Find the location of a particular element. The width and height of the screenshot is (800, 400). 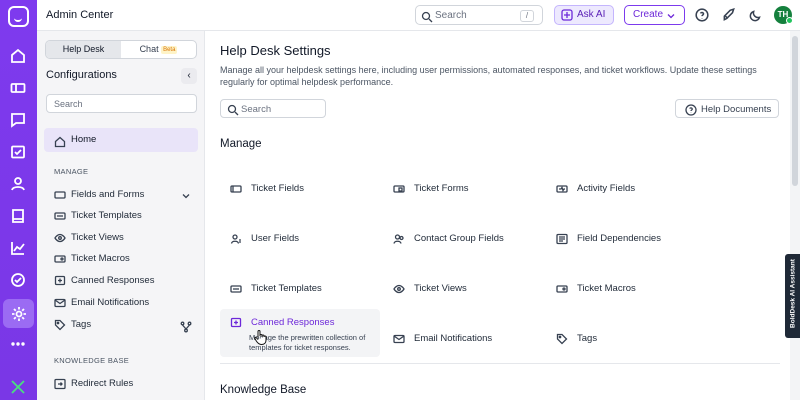

card-ticket-forms: Ticket Forms is located at coordinates (463, 192).